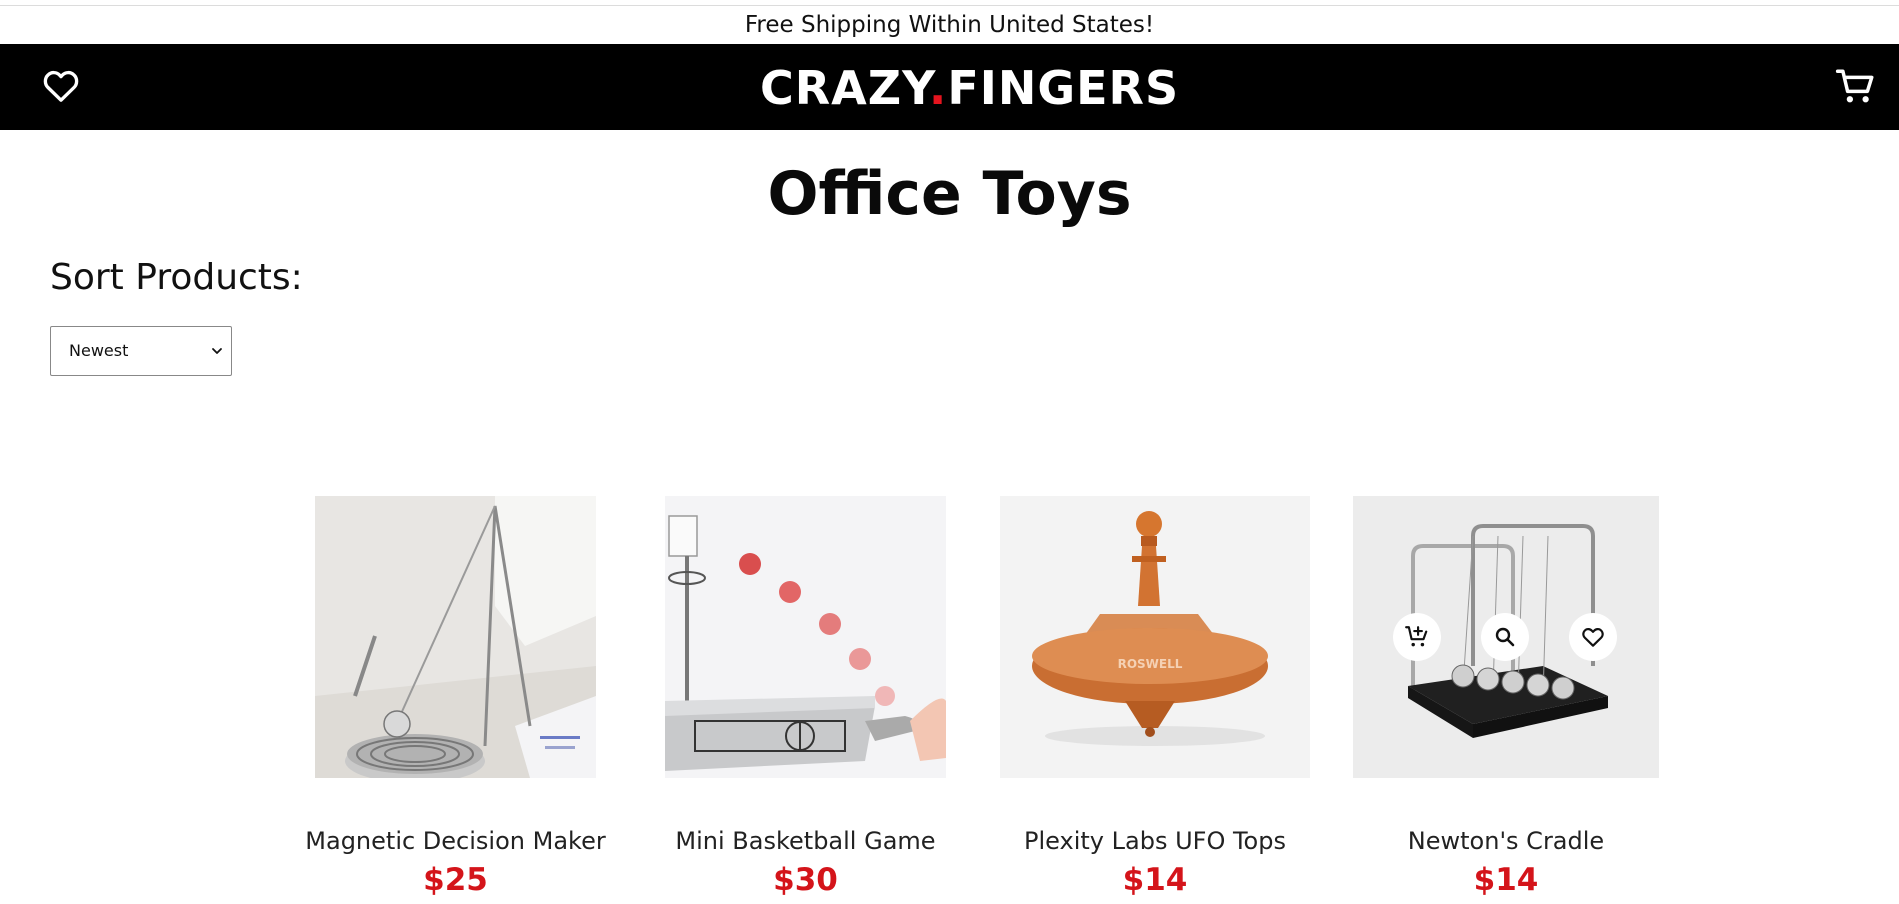  Describe the element at coordinates (805, 841) in the screenshot. I see `product-name: Mini Basketball Game` at that location.